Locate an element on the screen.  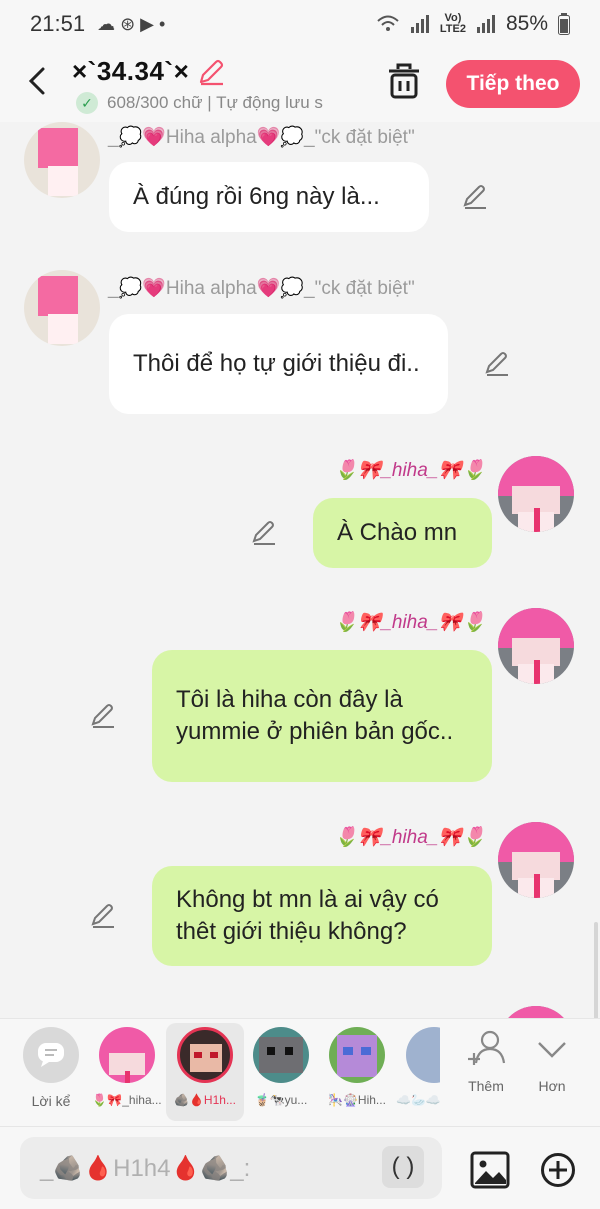
next-button: Tiếp theo is located at coordinates (513, 84).